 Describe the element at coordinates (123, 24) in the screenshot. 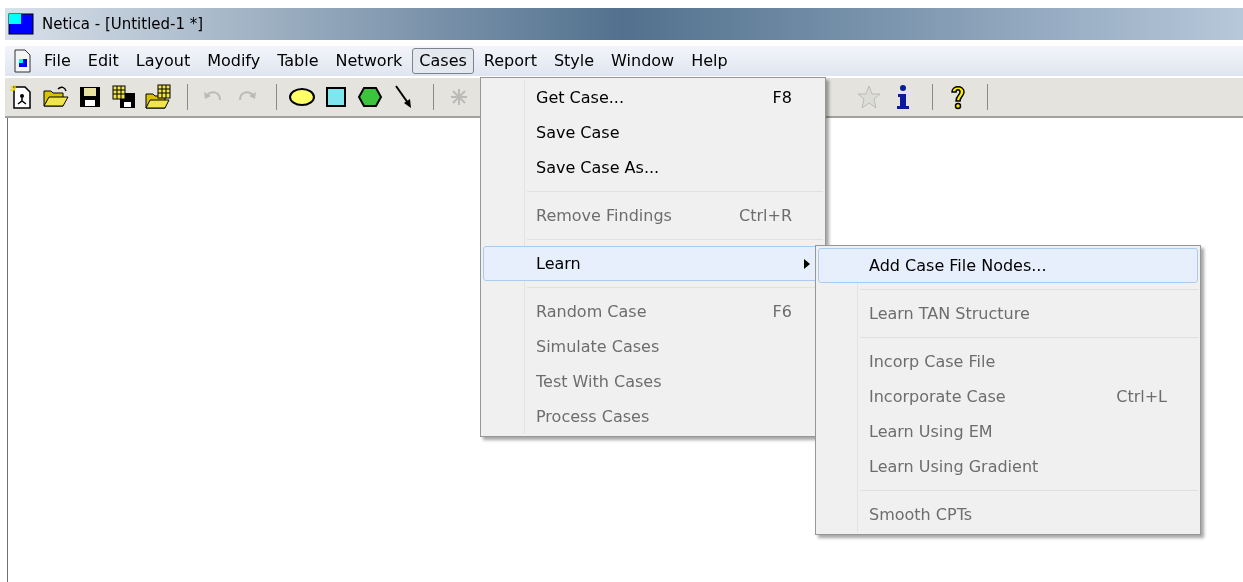

I see `window-title: Netica - [Untitled-1 *]` at that location.